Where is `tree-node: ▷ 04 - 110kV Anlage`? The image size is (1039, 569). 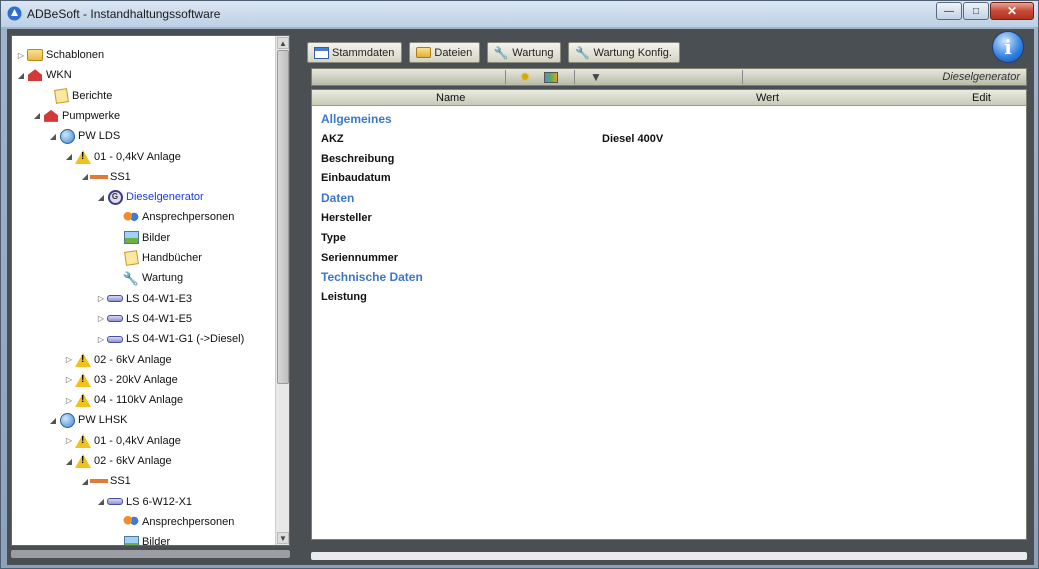
tree-node: ▷ 04 - 110kV Anlage is located at coordinates (123, 400).